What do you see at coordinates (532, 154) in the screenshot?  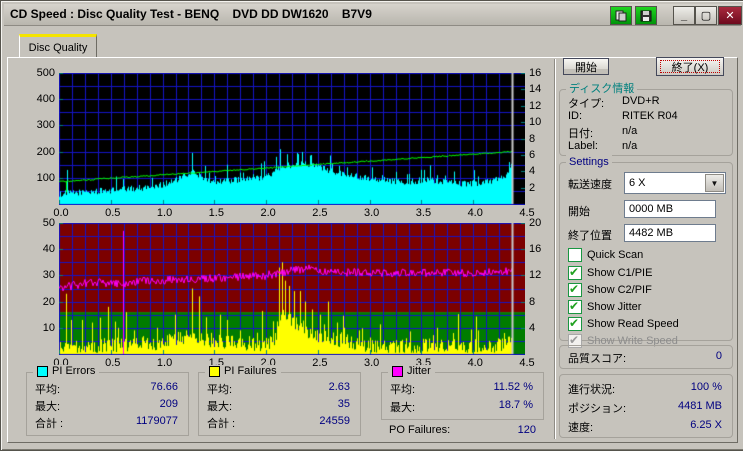 I see `right-axis-tick: 6` at bounding box center [532, 154].